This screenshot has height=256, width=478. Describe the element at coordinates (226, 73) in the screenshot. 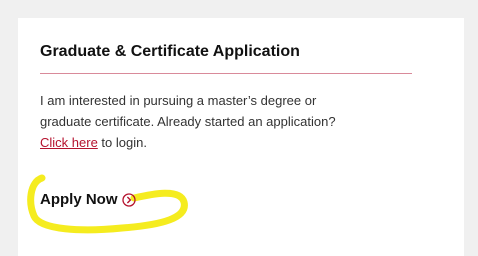

I see `title-divider` at that location.